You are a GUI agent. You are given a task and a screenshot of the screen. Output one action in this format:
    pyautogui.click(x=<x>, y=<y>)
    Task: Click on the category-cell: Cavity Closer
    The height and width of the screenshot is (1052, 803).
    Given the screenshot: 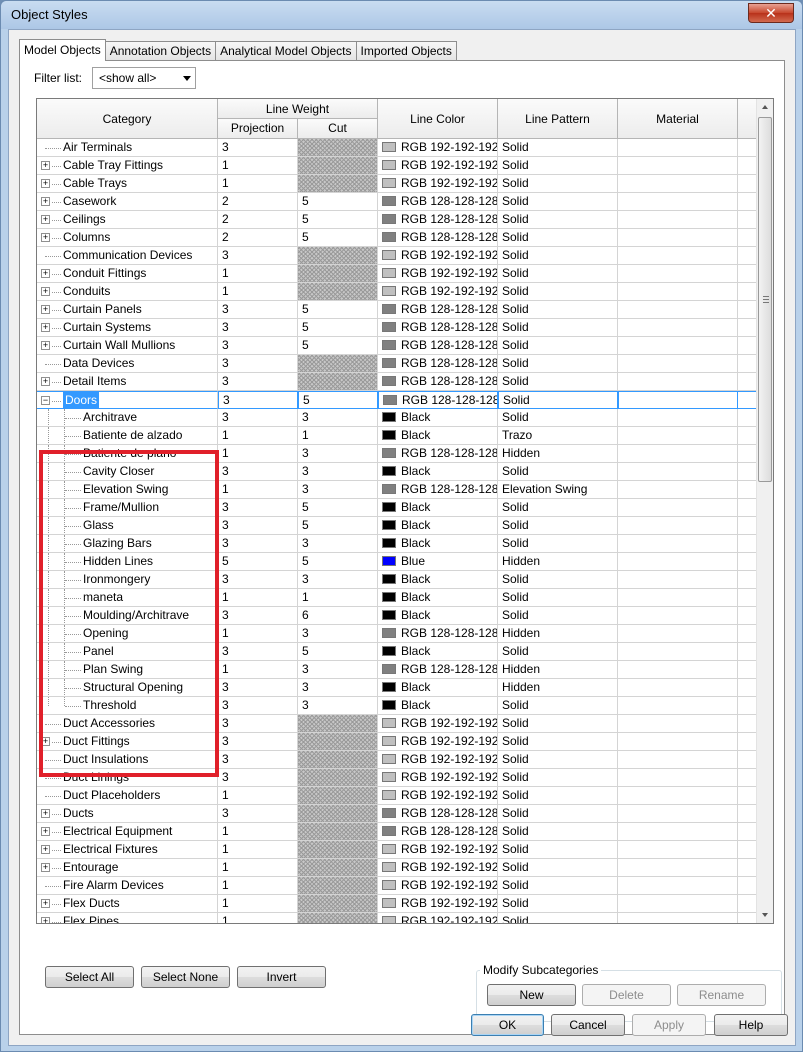 What is the action you would take?
    pyautogui.click(x=127, y=472)
    